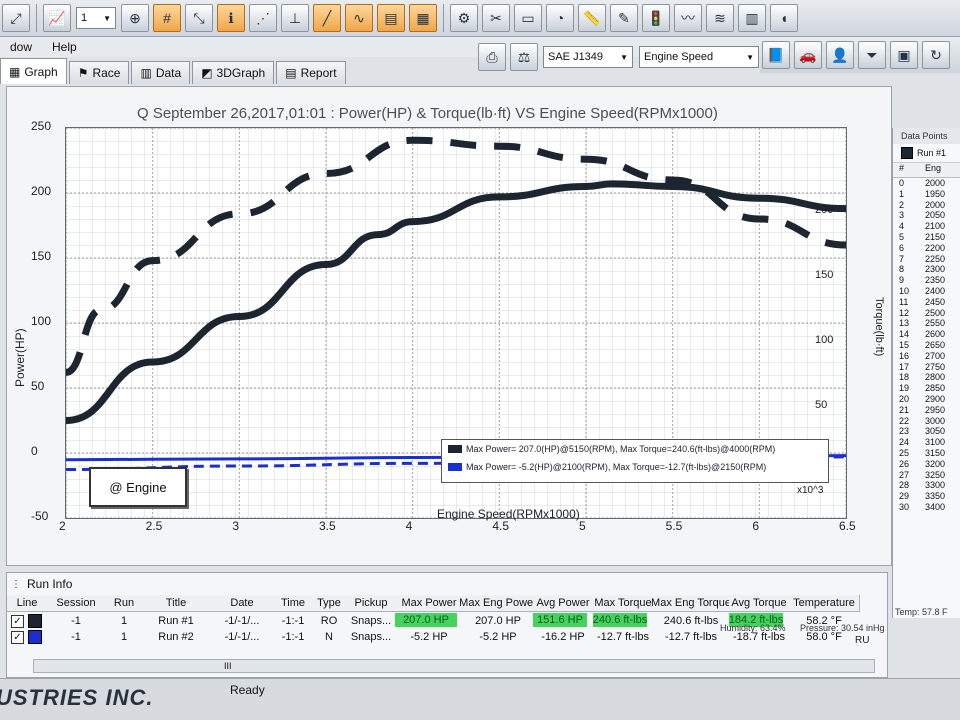 The width and height of the screenshot is (960, 720). What do you see at coordinates (64, 47) in the screenshot?
I see `menu-help: Help` at bounding box center [64, 47].